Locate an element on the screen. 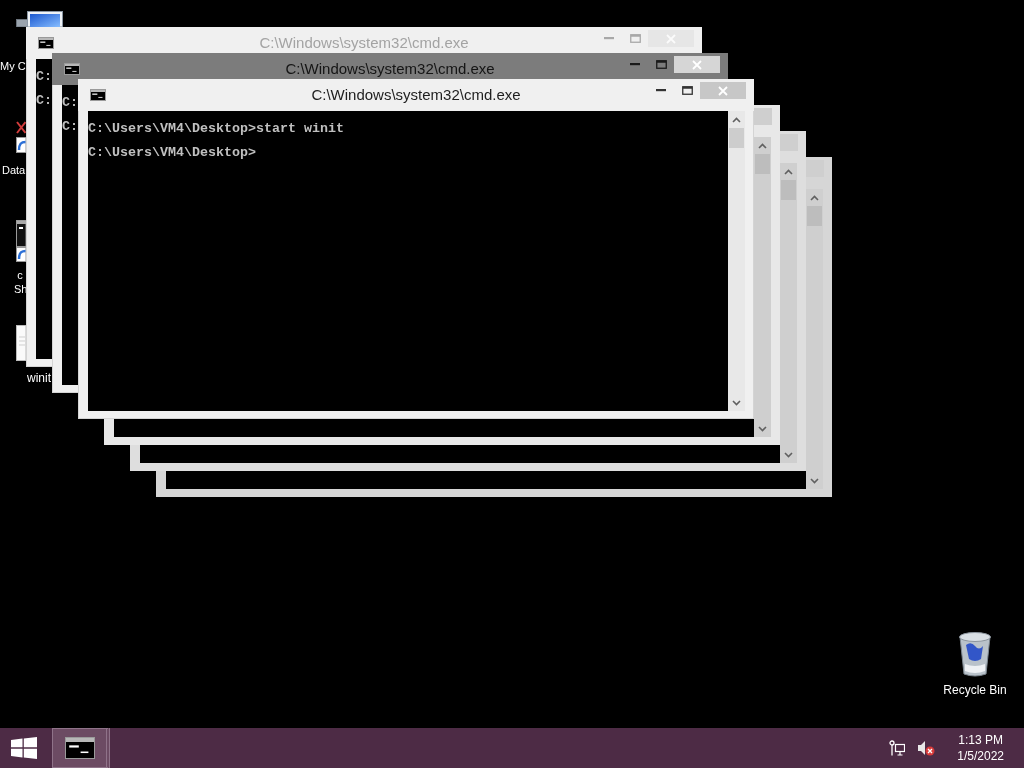 Image resolution: width=1024 pixels, height=768 pixels. desktop-icon-label: Recycle Bin is located at coordinates (975, 690).